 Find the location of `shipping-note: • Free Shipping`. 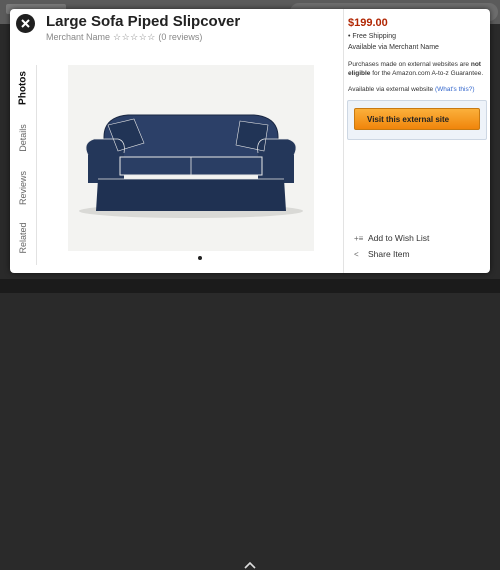

shipping-note: • Free Shipping is located at coordinates (372, 36).